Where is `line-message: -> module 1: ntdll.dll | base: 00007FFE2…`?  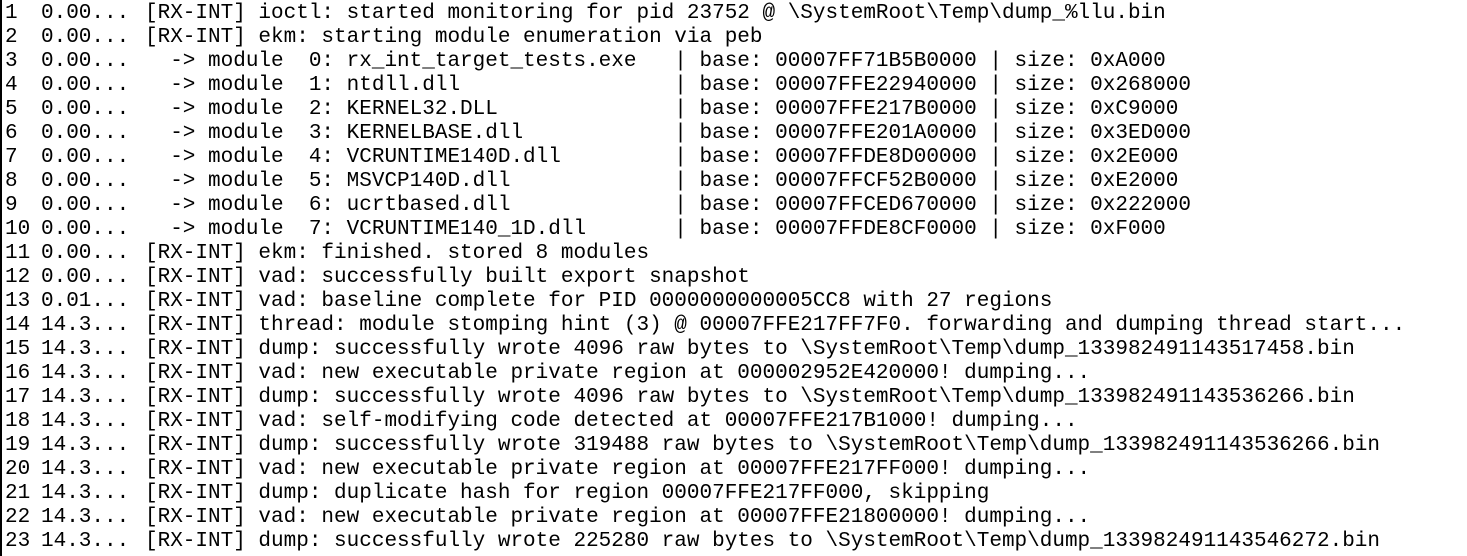 line-message: -> module 1: ntdll.dll | base: 00007FFE2… is located at coordinates (668, 85).